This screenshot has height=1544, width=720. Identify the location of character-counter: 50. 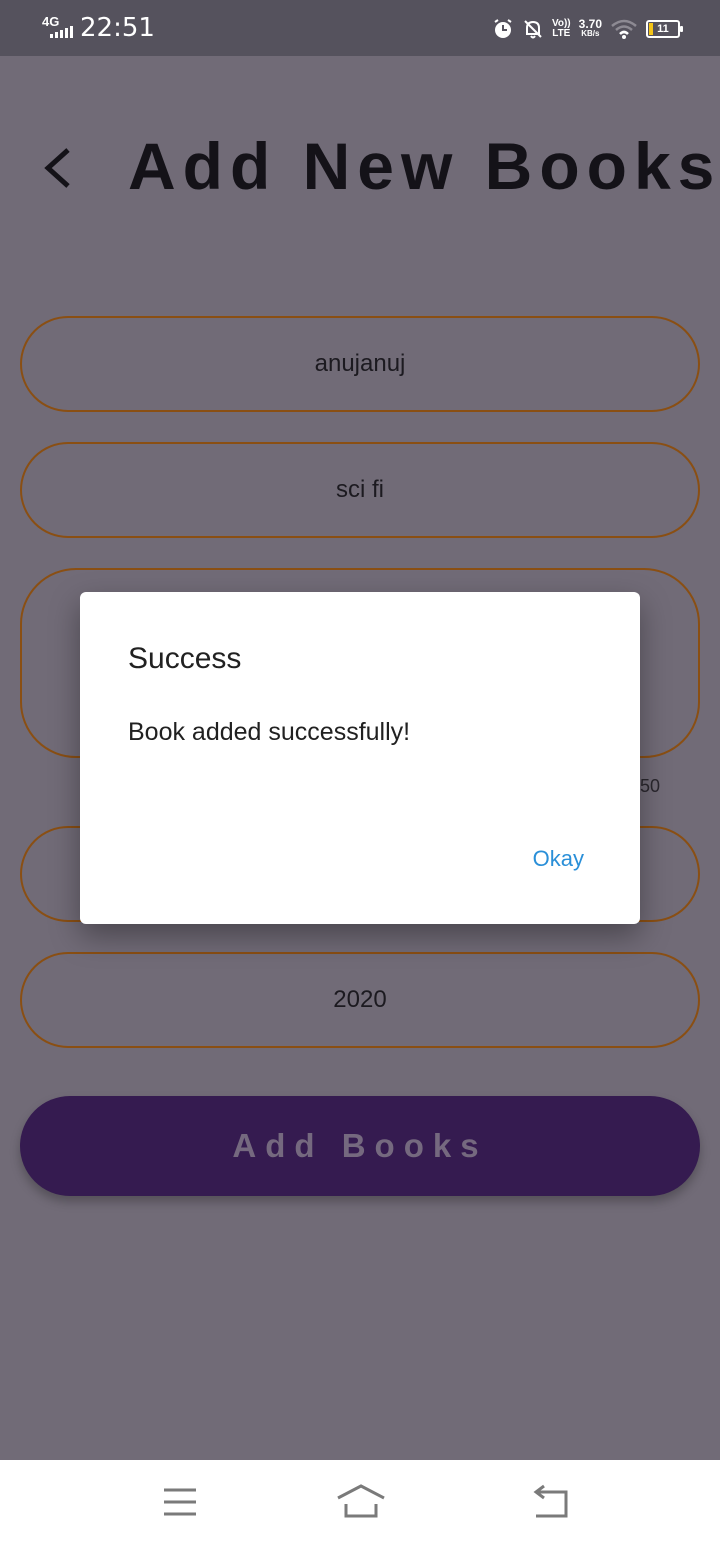
(650, 786).